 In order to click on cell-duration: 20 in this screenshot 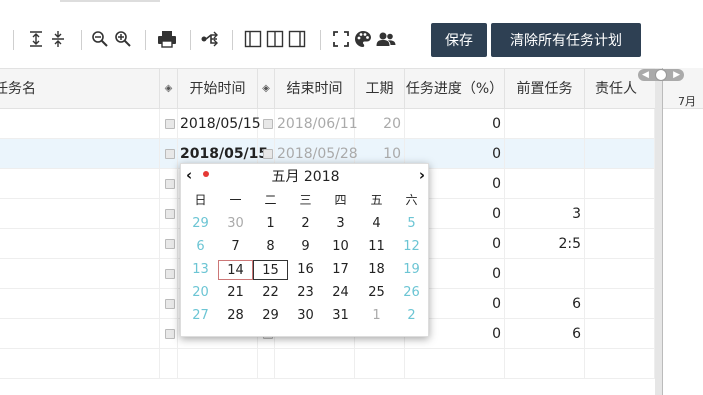, I will do `click(380, 124)`.